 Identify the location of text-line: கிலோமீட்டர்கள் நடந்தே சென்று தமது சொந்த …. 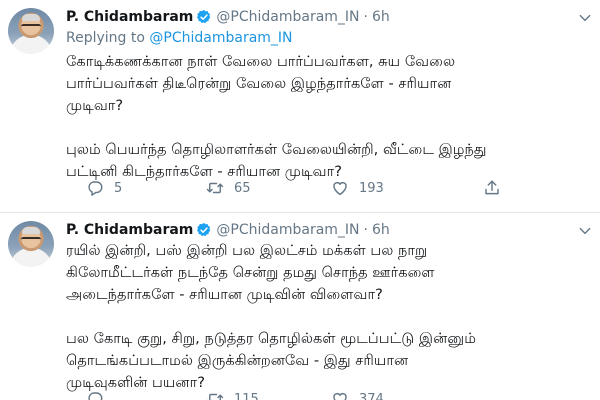
(250, 272).